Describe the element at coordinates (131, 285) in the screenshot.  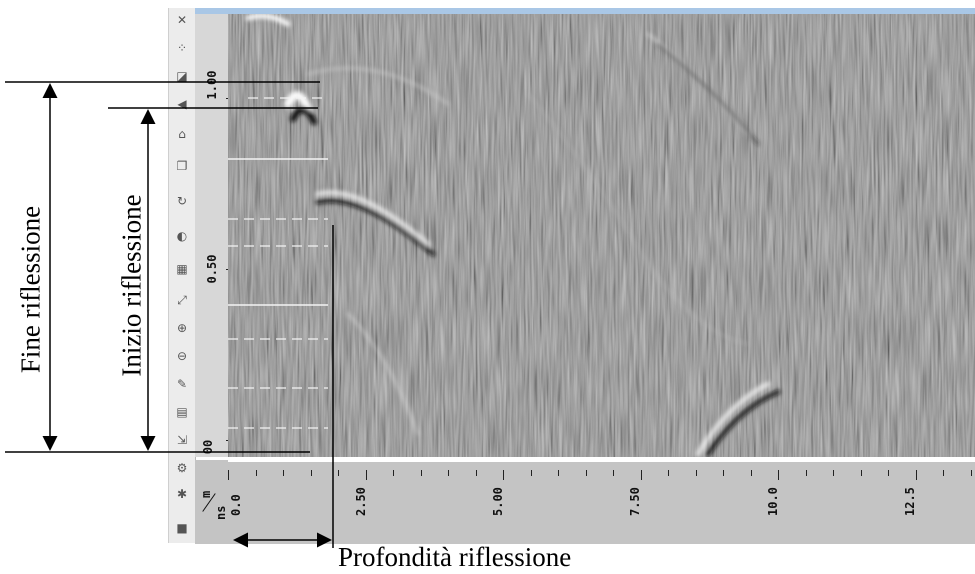
I see `annotation-inizio-riflessione: Inizio riflessione` at that location.